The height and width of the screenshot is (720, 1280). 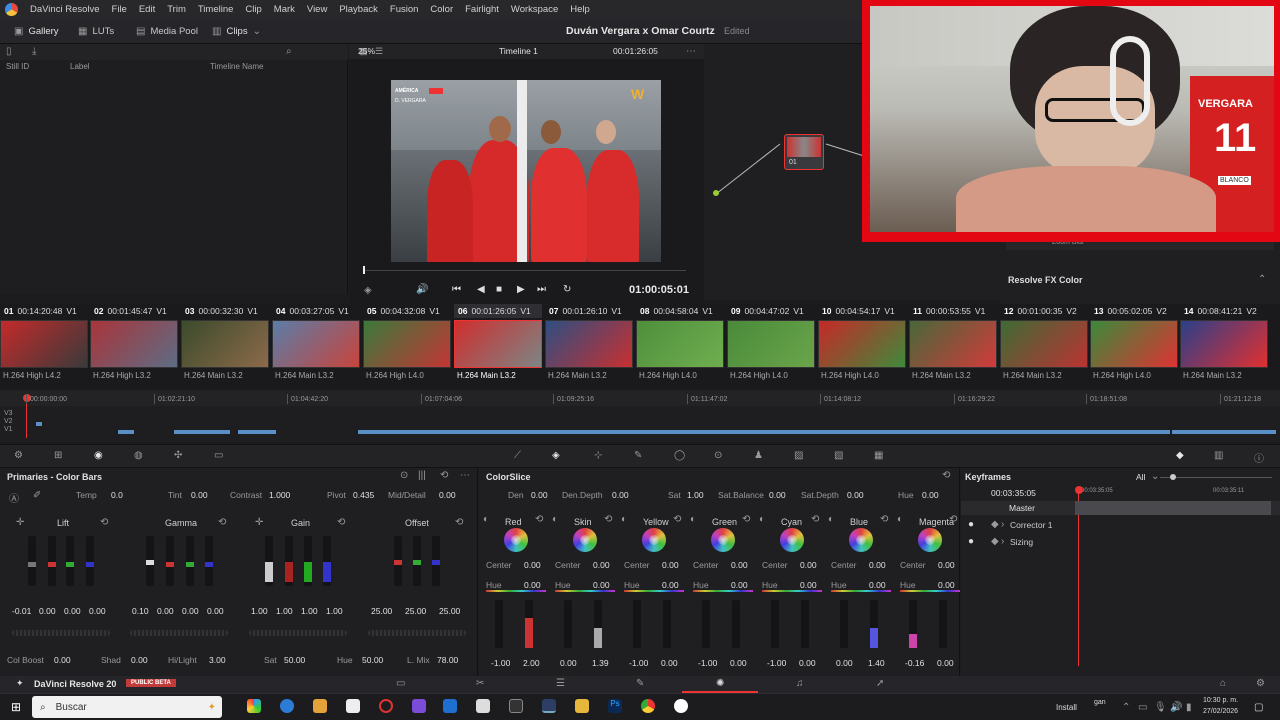 What do you see at coordinates (217, 660) in the screenshot?
I see `hi-light-value: 3.00` at bounding box center [217, 660].